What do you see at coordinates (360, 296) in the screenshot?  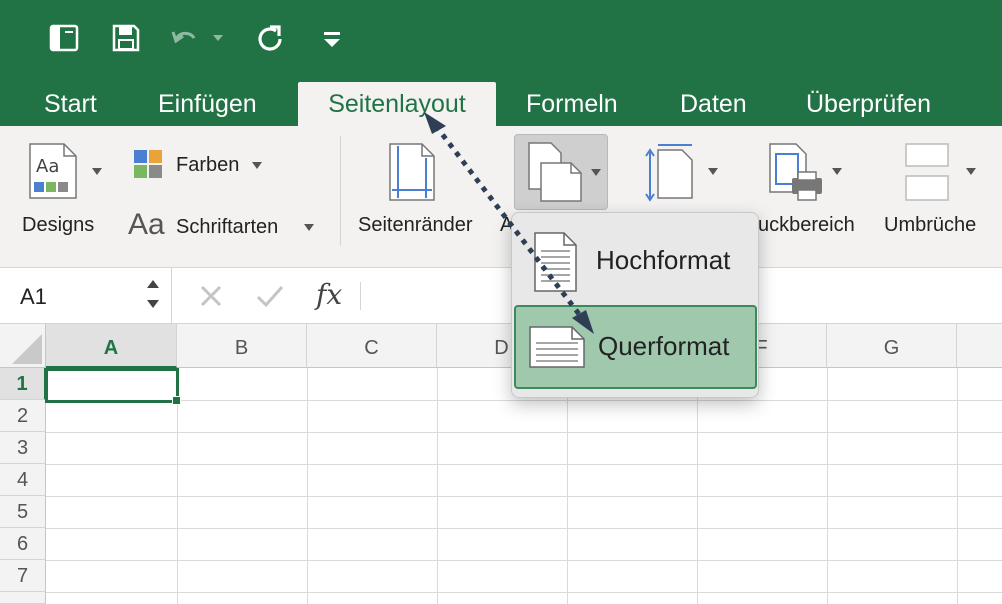 I see `formula-separator` at bounding box center [360, 296].